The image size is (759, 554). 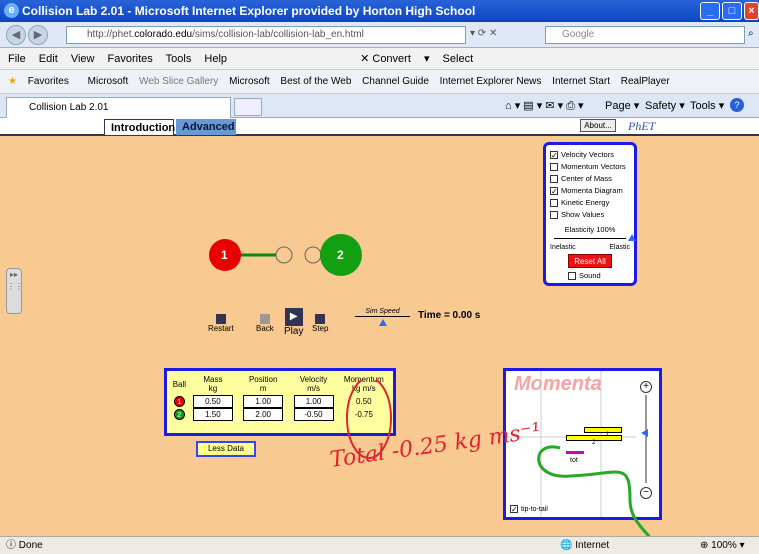 I want to click on safety-menu: Safety ▾, so click(x=665, y=105).